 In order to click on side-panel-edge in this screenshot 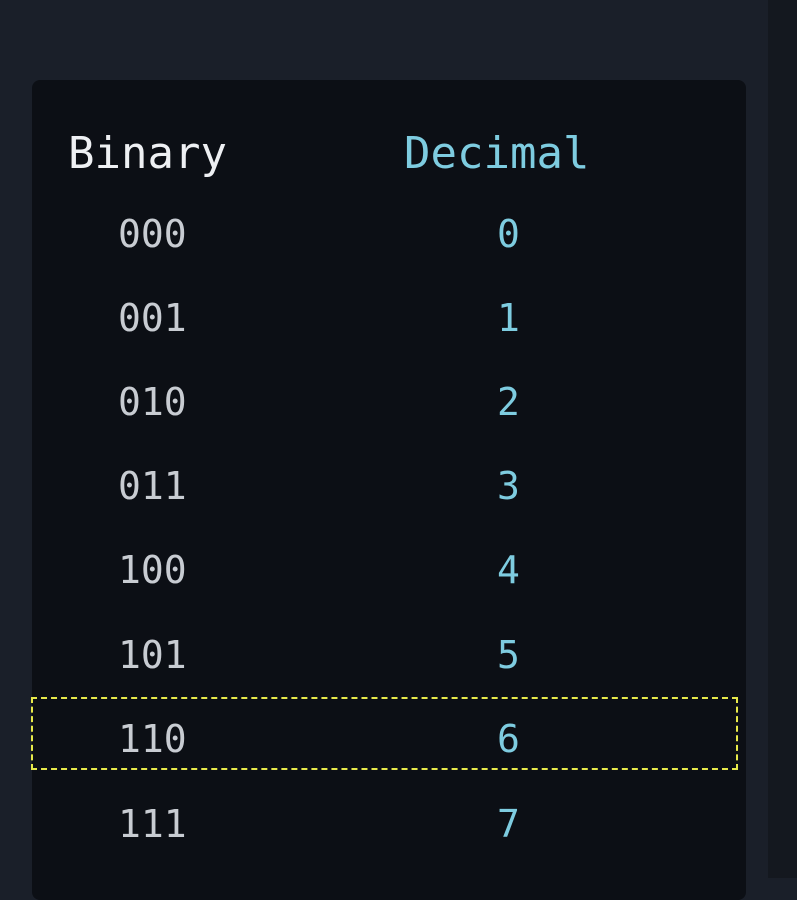, I will do `click(782, 439)`.